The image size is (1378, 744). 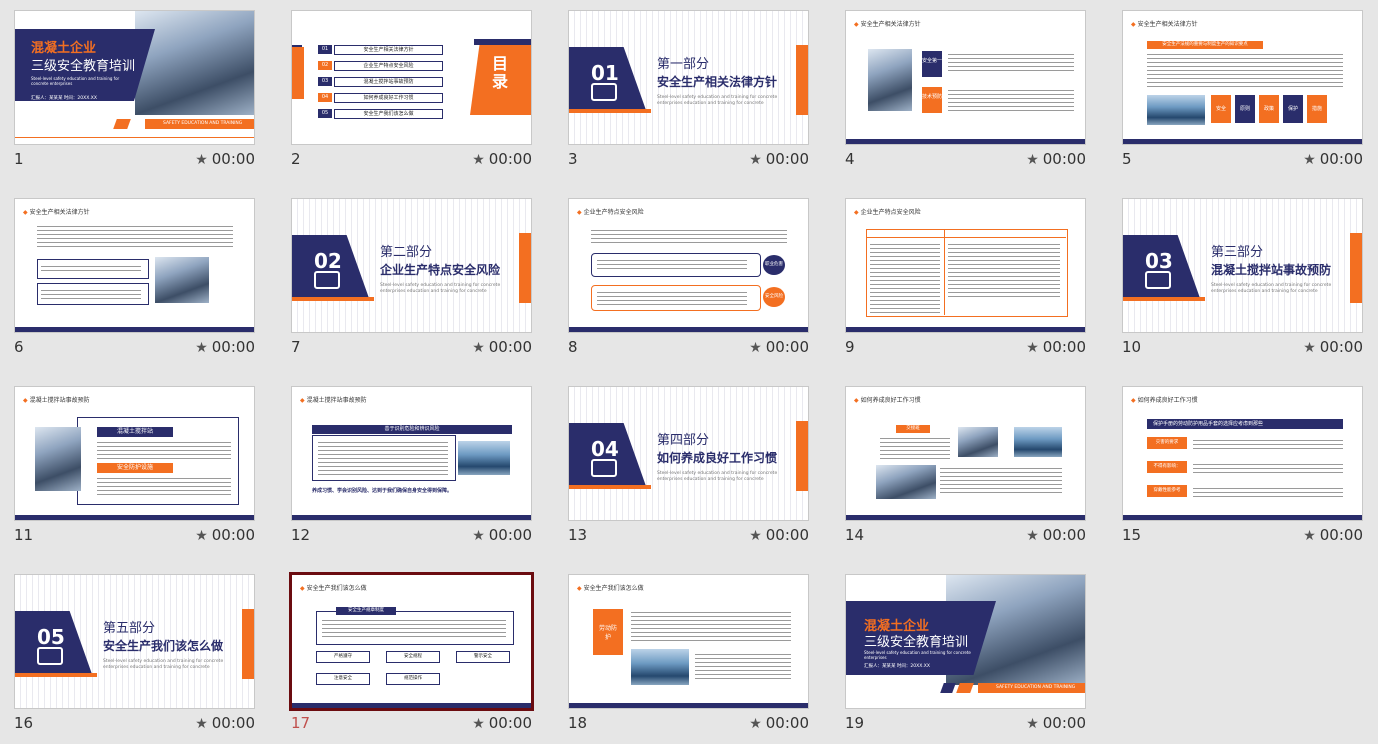 I want to click on slide-number: 7, so click(x=296, y=347).